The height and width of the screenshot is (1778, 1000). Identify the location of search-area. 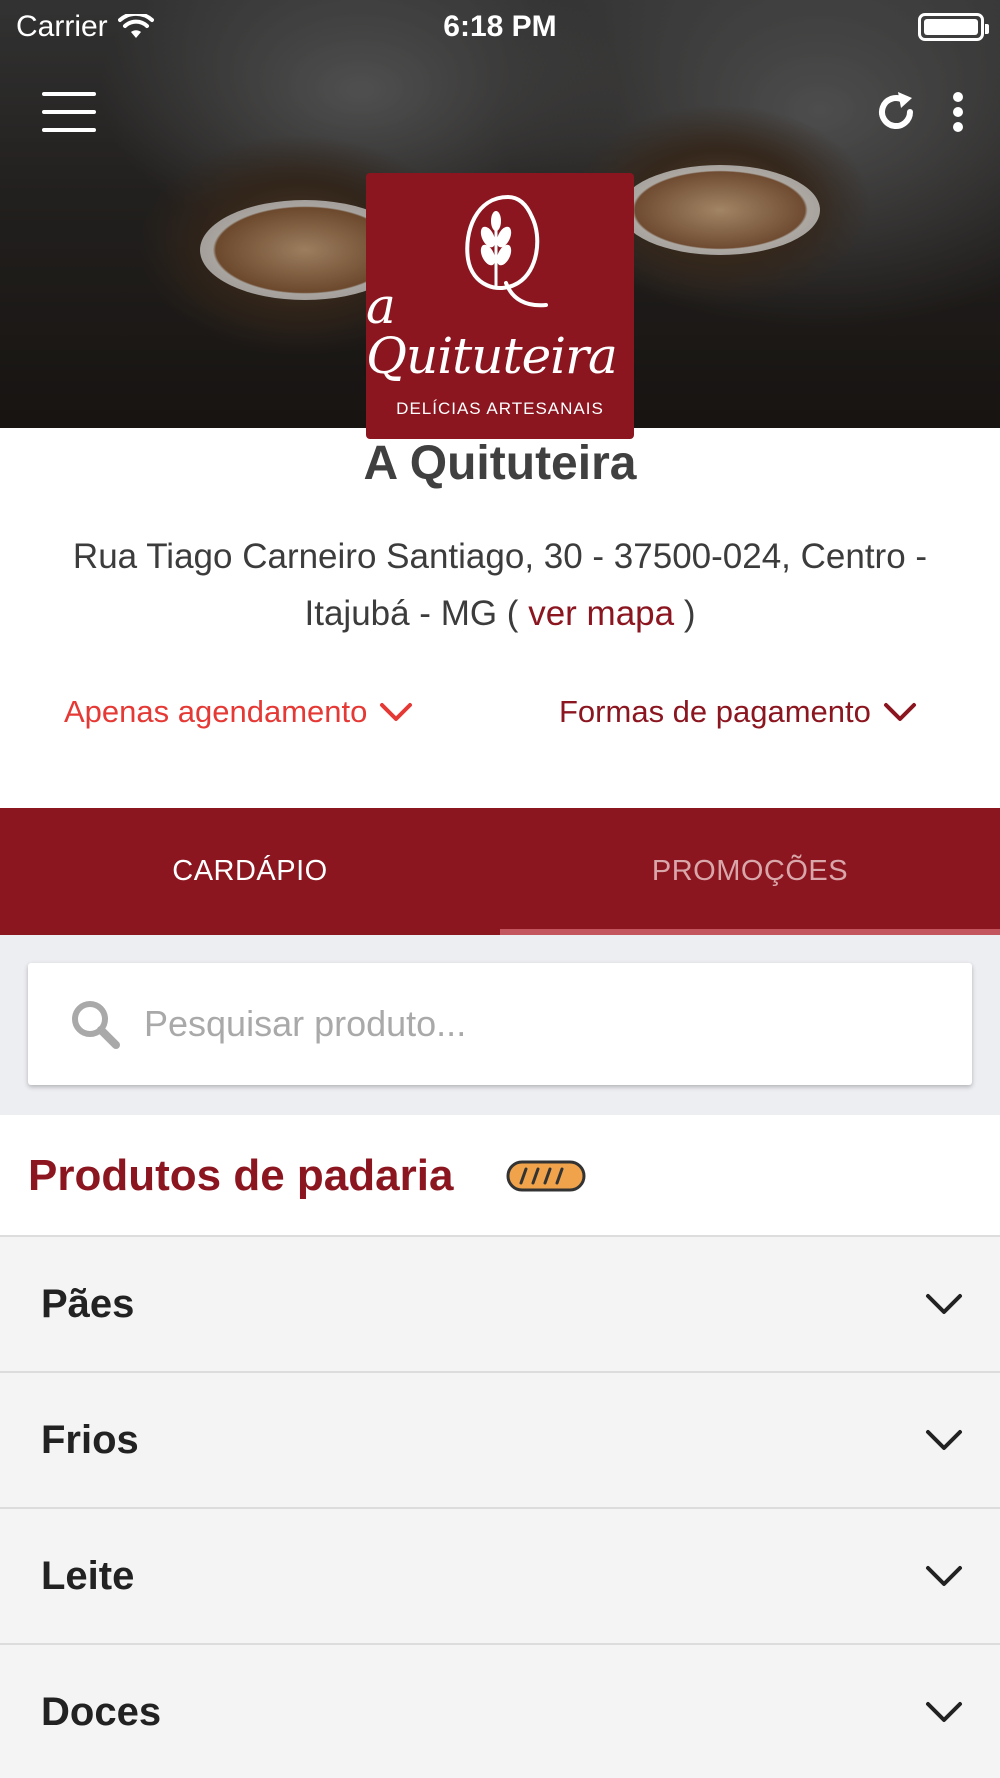
(500, 1025).